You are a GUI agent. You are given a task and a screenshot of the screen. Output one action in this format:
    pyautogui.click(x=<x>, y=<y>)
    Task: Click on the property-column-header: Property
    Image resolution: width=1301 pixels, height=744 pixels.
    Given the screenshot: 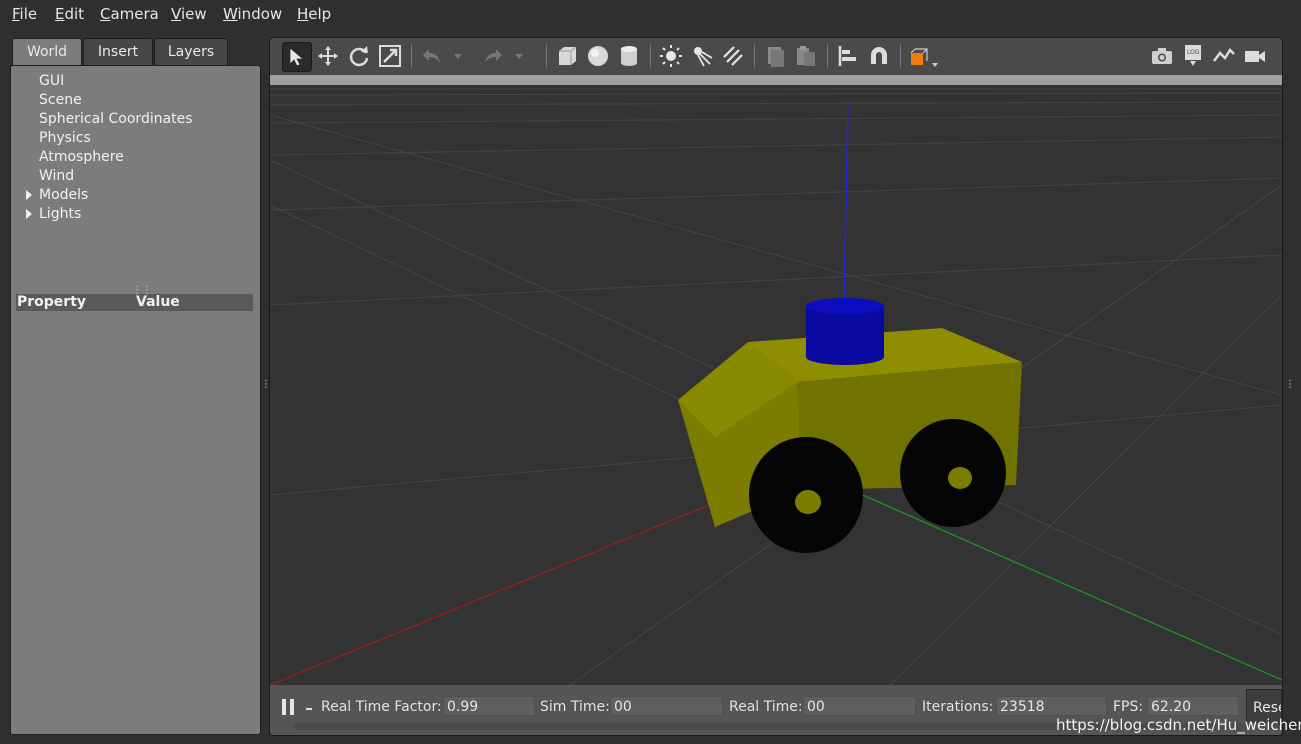 What is the action you would take?
    pyautogui.click(x=51, y=302)
    